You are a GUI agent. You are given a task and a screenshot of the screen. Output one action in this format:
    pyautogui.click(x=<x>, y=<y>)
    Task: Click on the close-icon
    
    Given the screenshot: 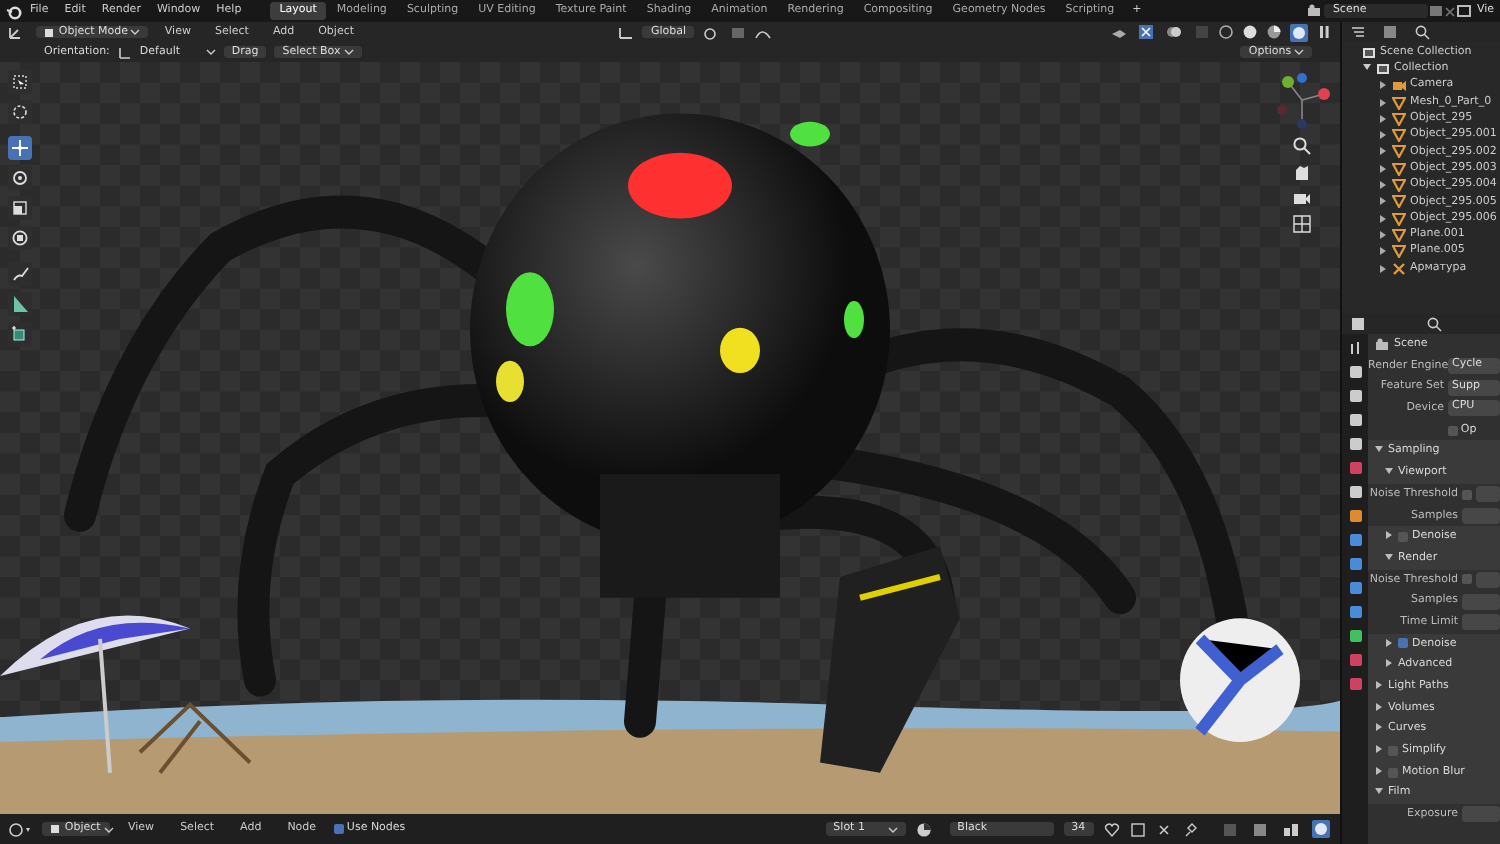 What is the action you would take?
    pyautogui.click(x=1163, y=829)
    